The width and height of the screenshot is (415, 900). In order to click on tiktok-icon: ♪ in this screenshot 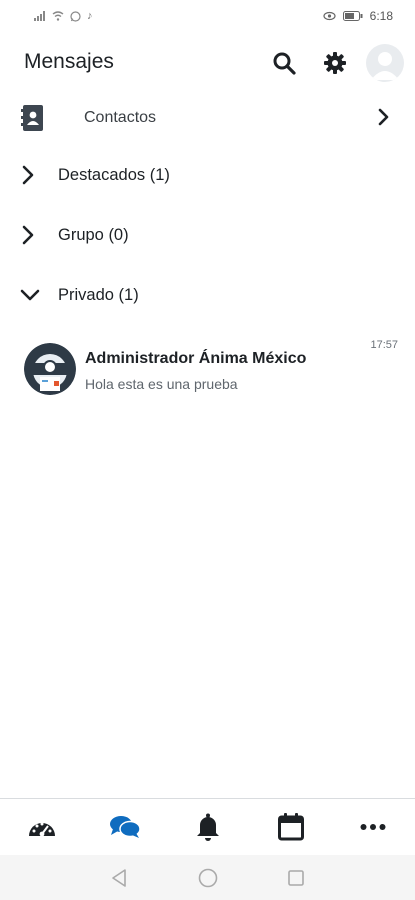, I will do `click(90, 16)`.